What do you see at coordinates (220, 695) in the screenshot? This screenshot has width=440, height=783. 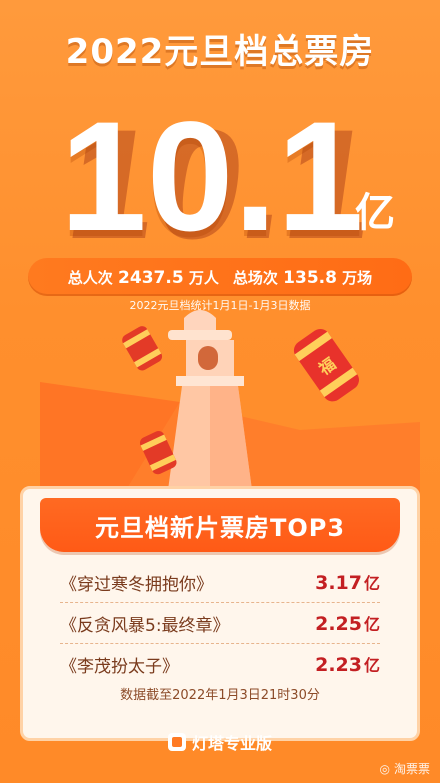 I see `data-cutoff-note: 数据截至2022年1月3日21时30分` at bounding box center [220, 695].